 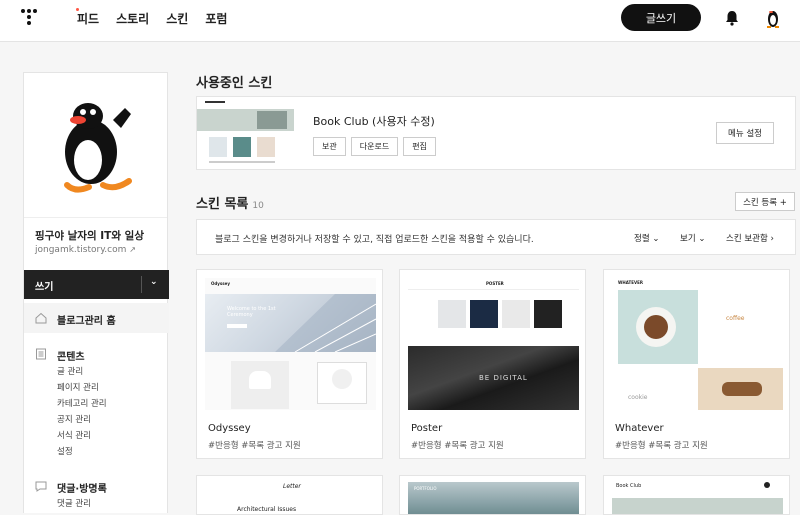 What do you see at coordinates (41, 318) in the screenshot?
I see `home-icon` at bounding box center [41, 318].